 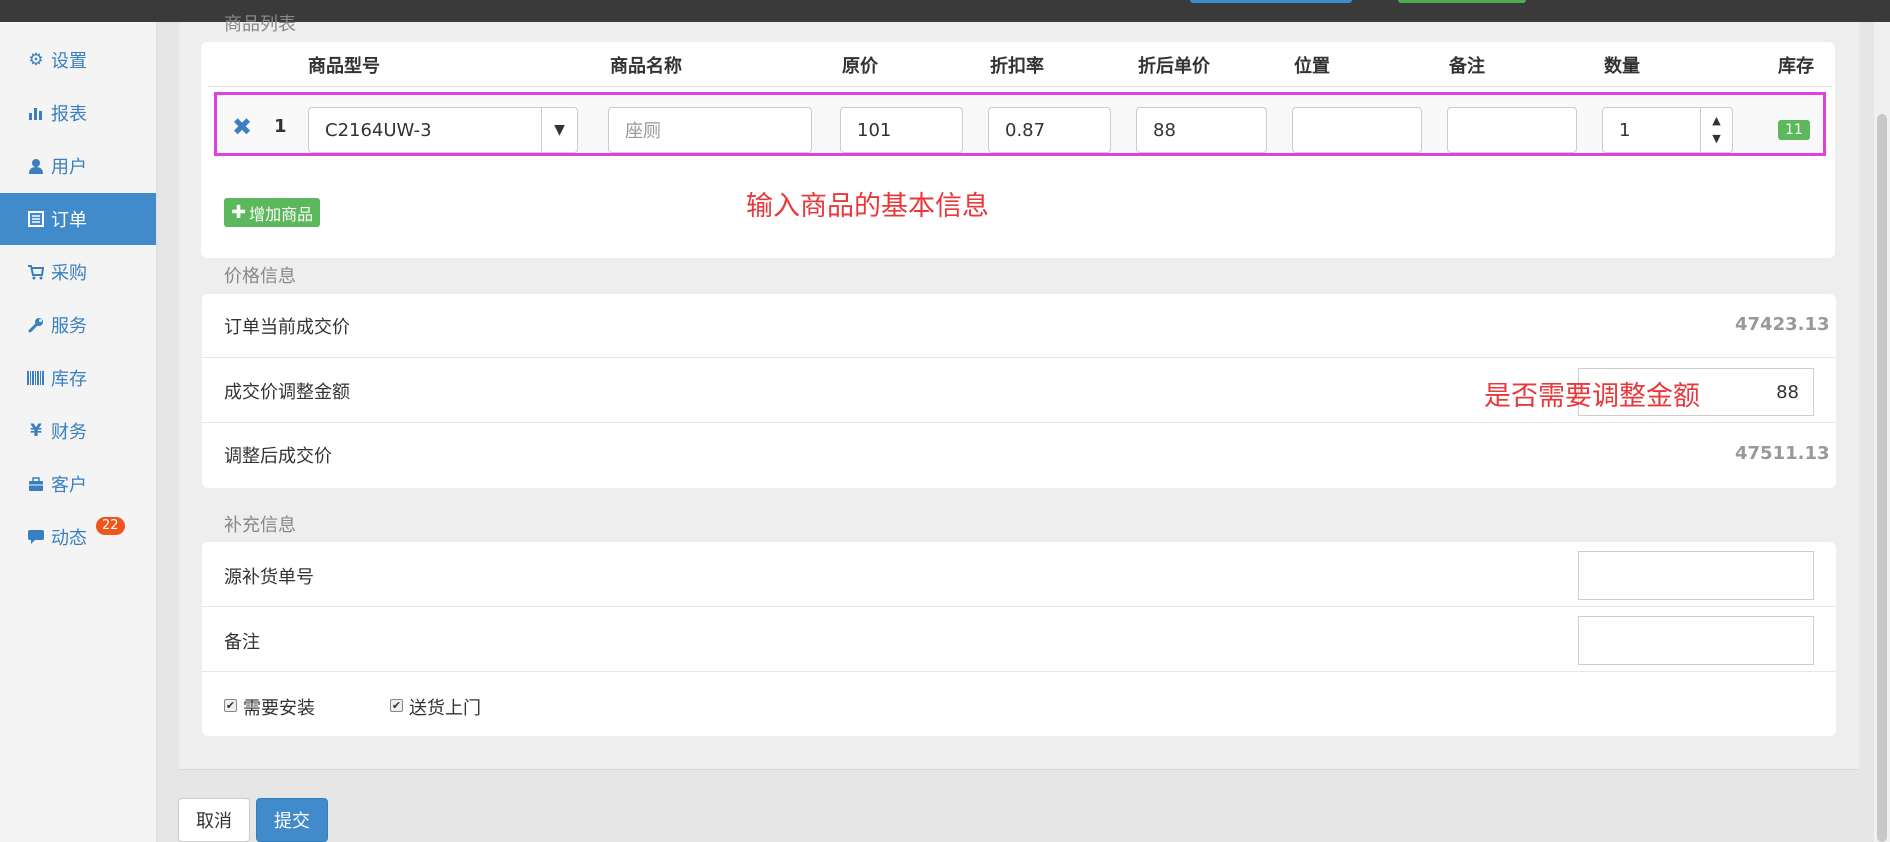 I want to click on sidebar-item-label: 库存, so click(x=69, y=379).